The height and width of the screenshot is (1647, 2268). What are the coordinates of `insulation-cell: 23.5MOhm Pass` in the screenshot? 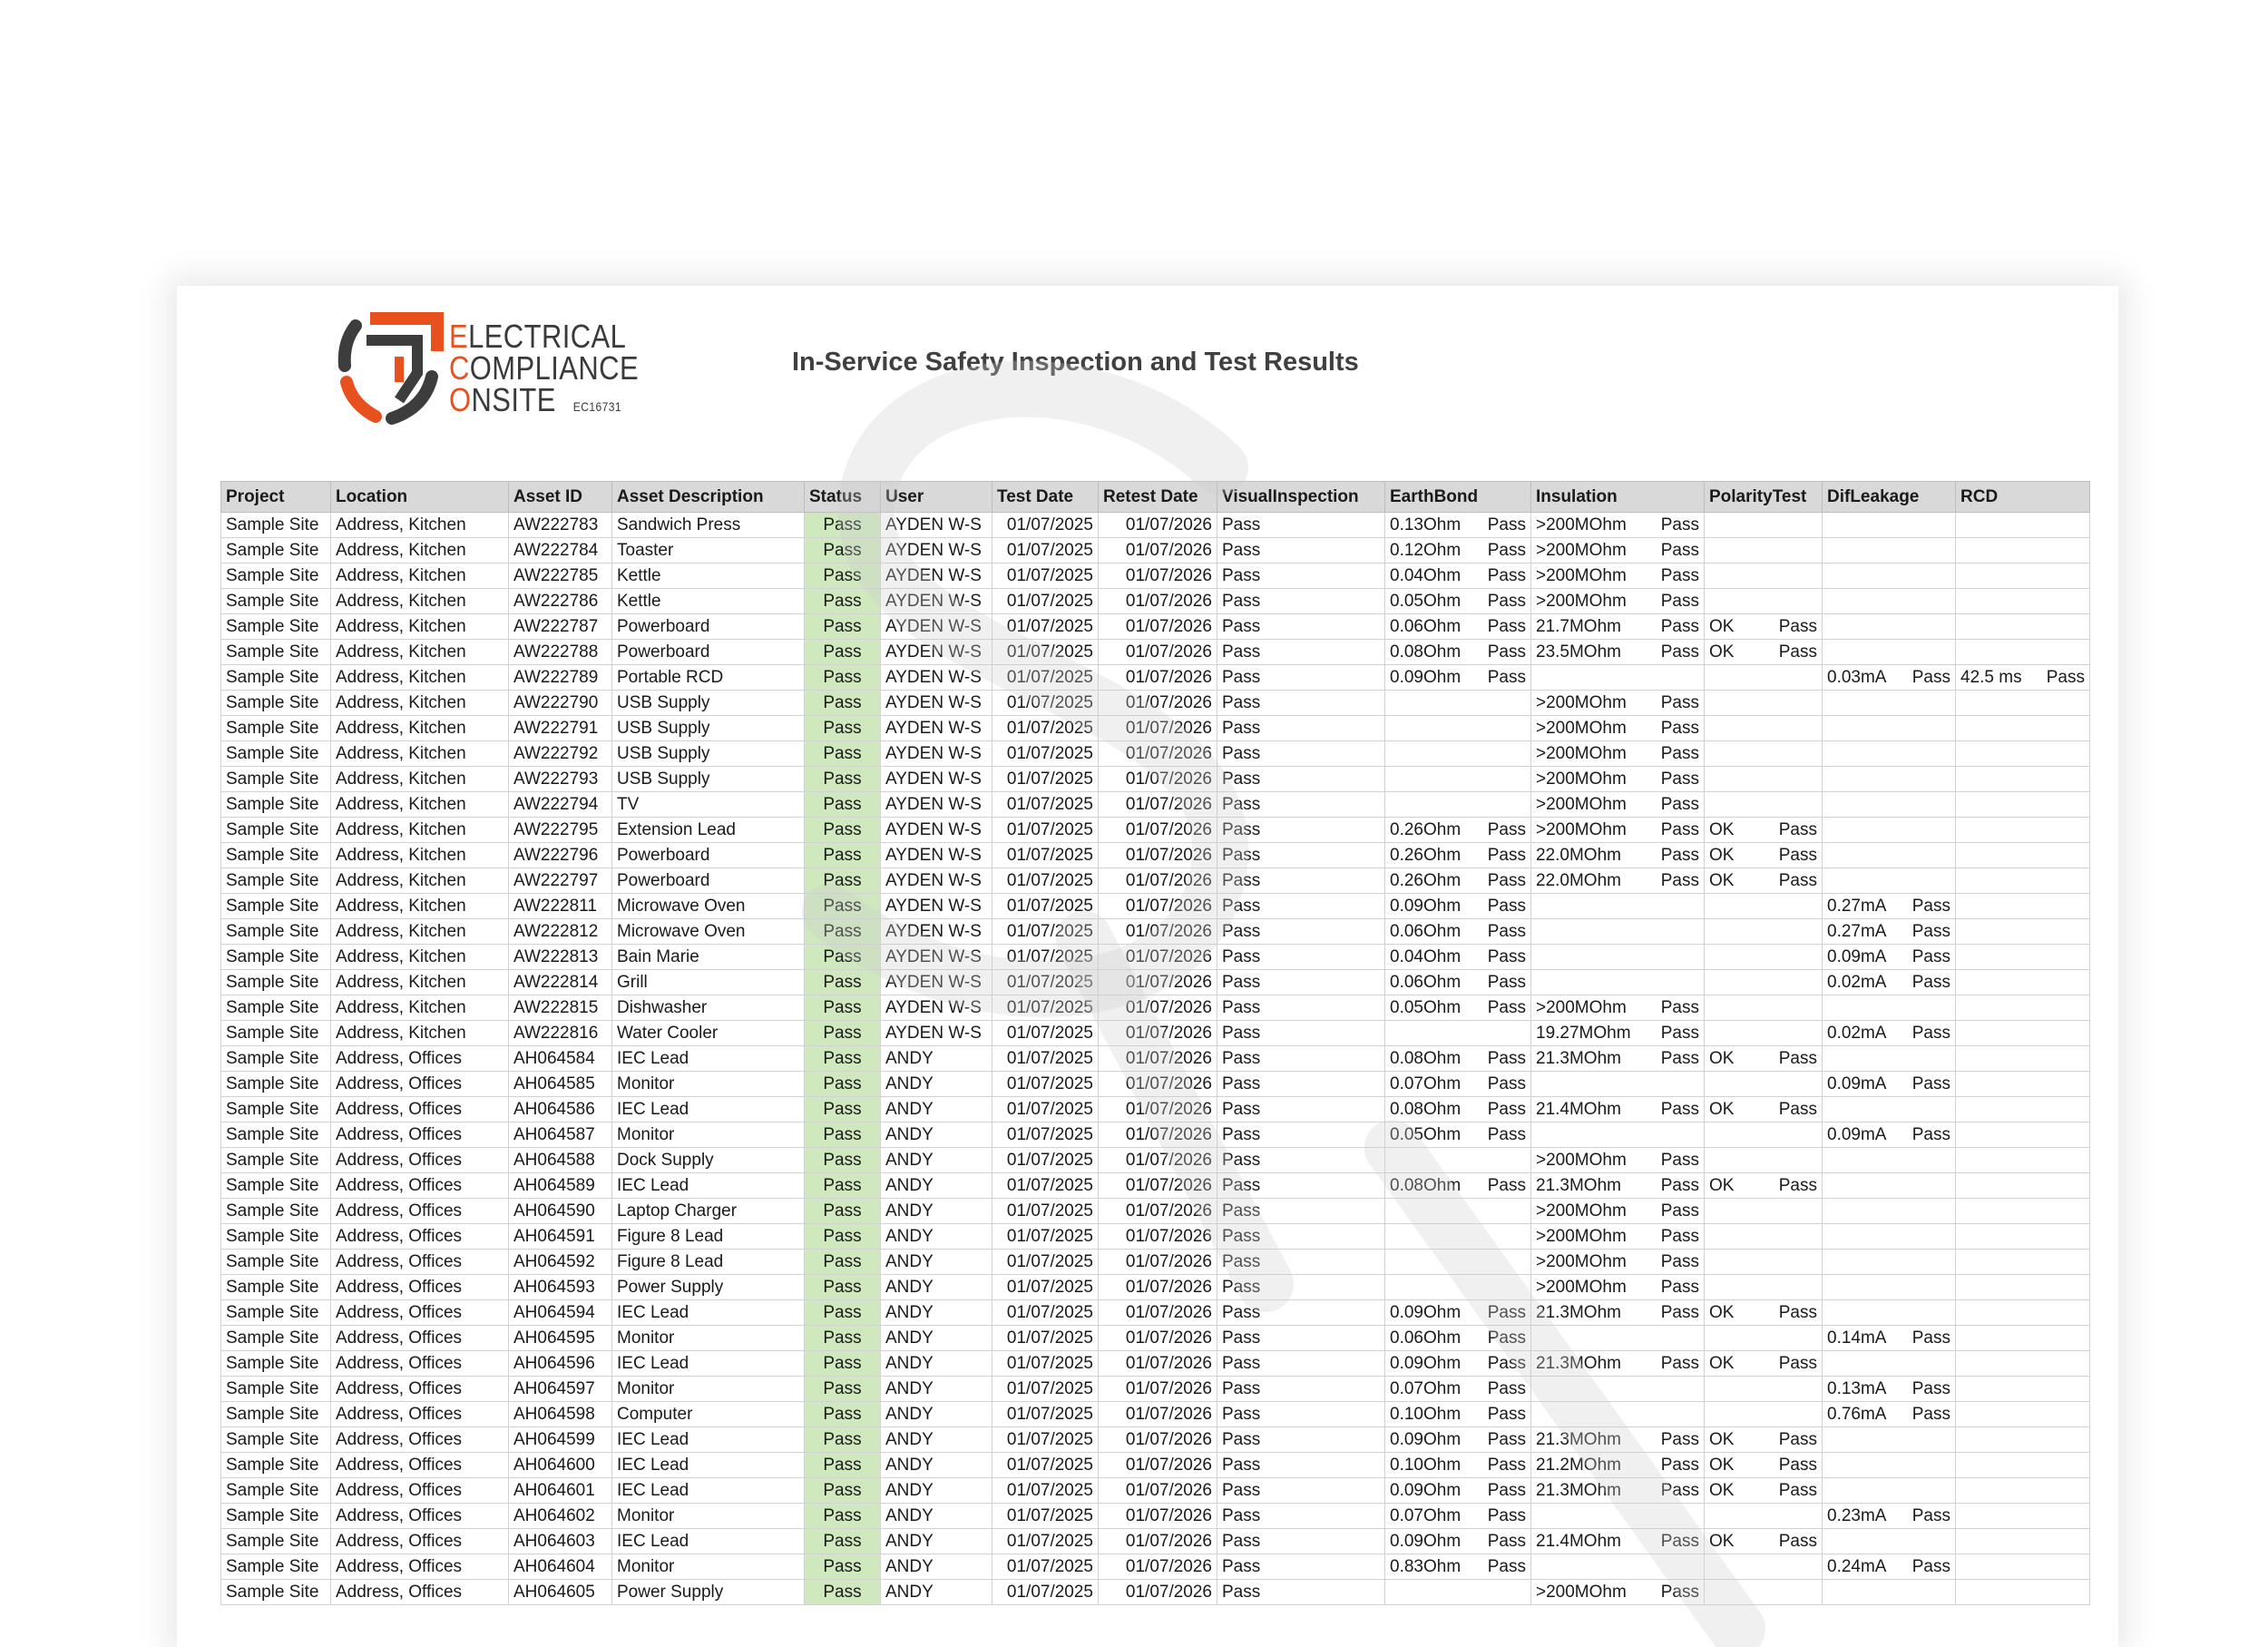 It's located at (1617, 652).